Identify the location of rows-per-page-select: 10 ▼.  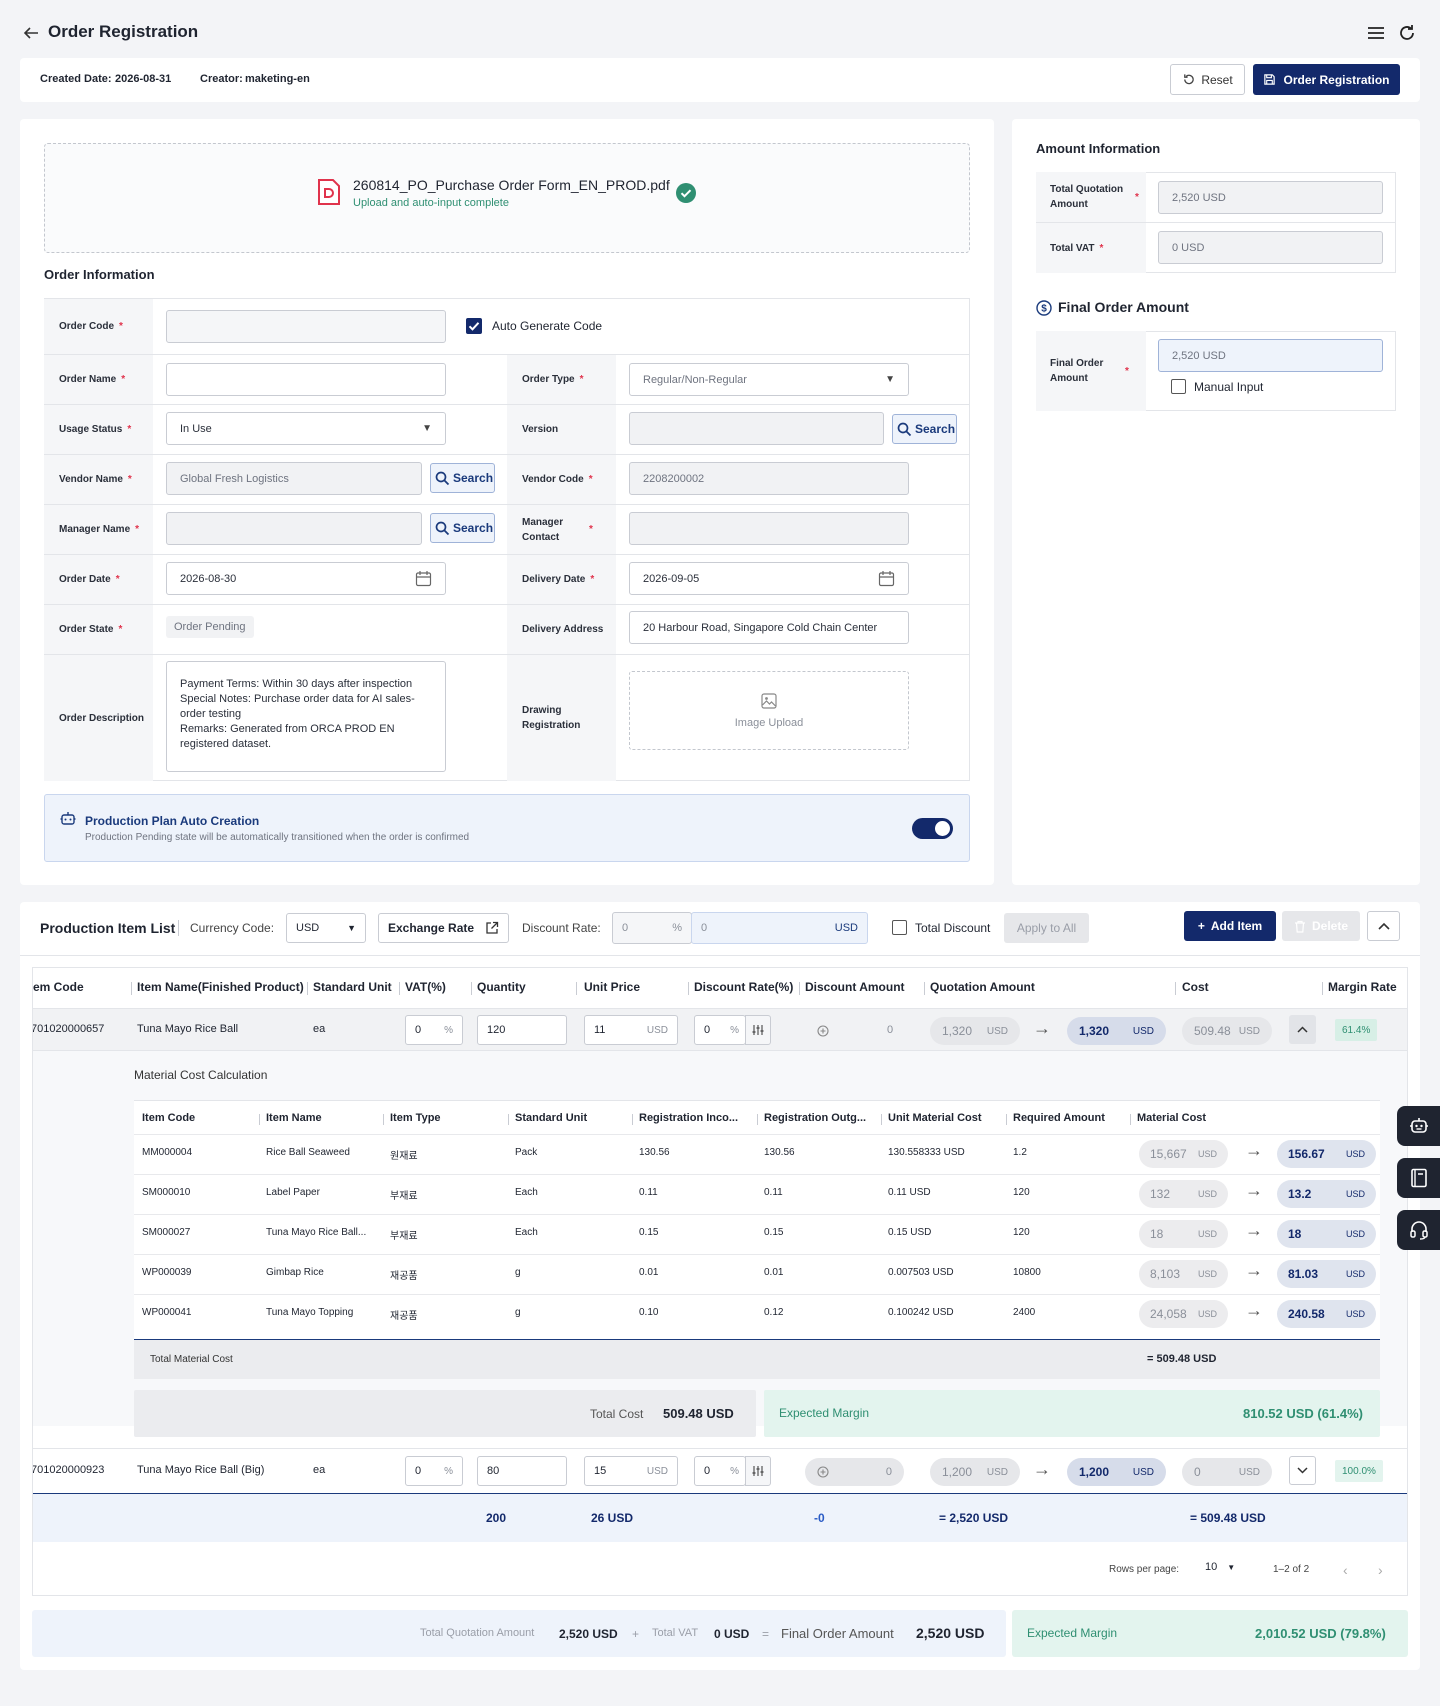
(1220, 1567).